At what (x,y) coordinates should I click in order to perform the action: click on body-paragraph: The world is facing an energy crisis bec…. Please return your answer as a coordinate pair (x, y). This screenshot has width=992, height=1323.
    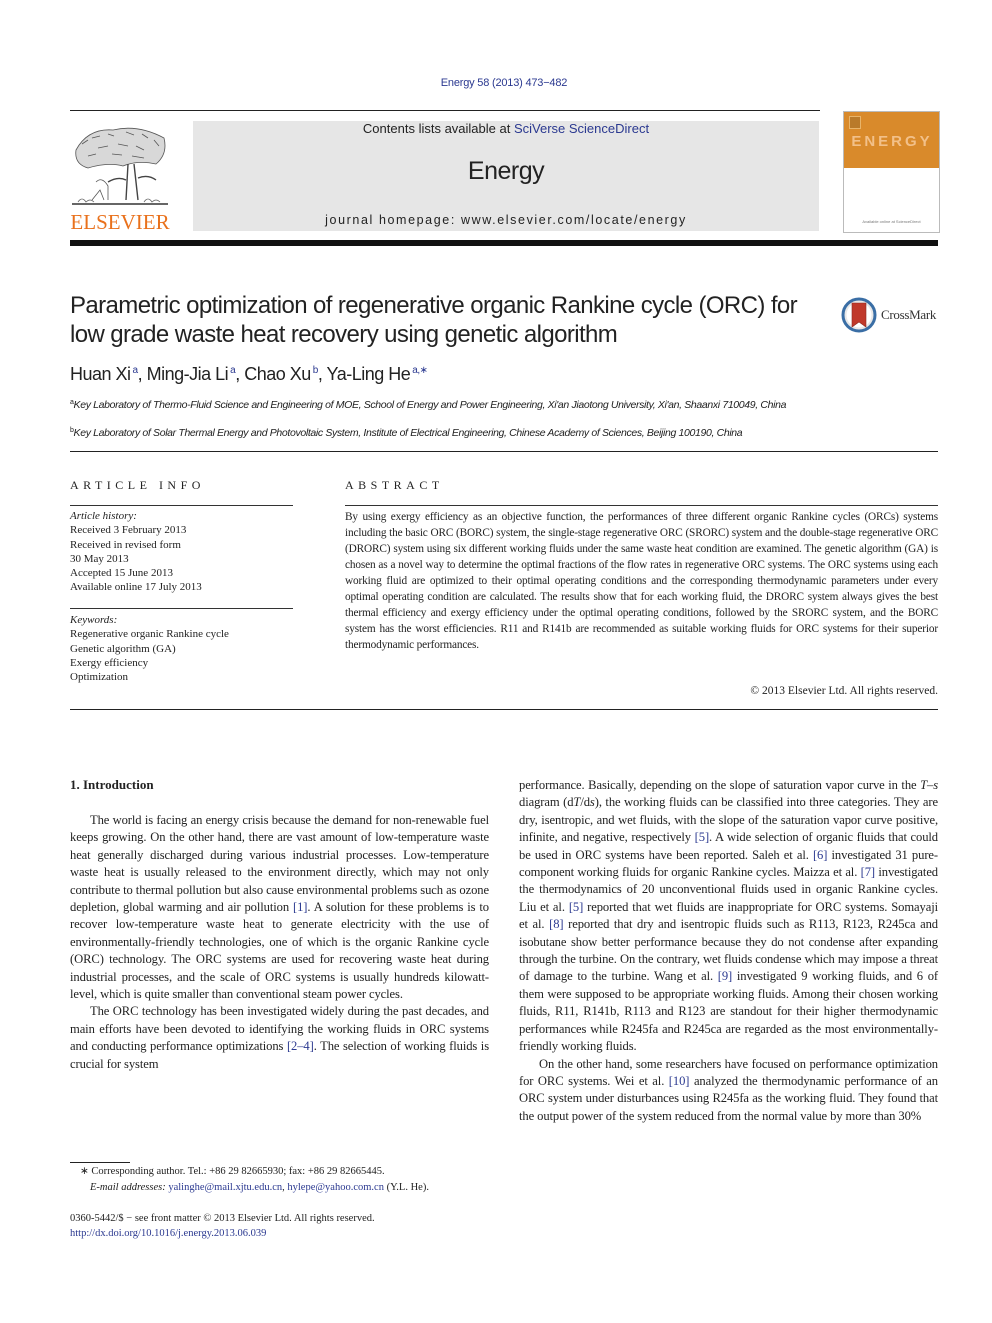
    Looking at the image, I should click on (279, 907).